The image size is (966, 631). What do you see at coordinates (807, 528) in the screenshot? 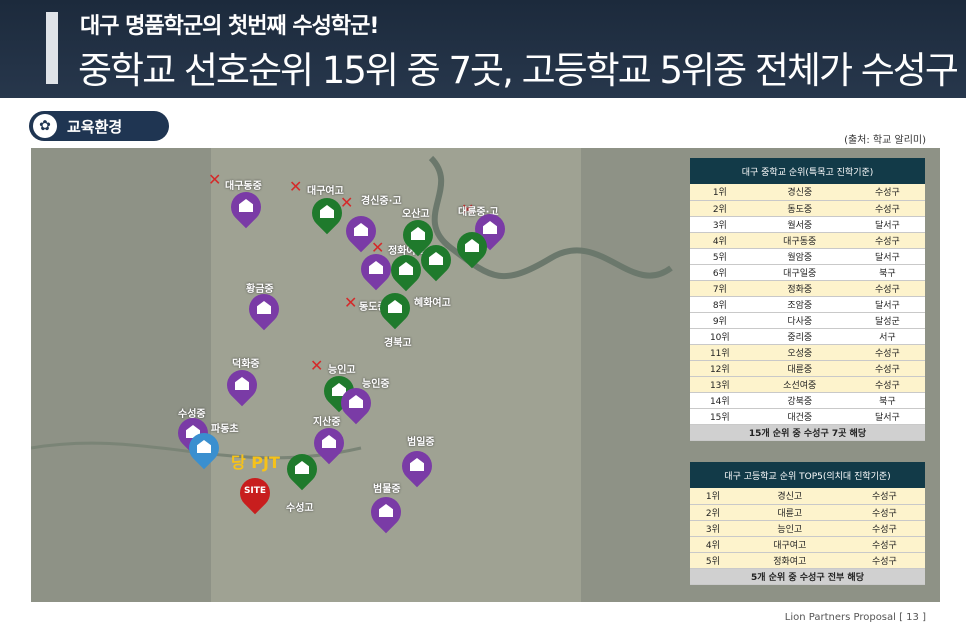
I see `table-row: 3위 능인고 수성구` at bounding box center [807, 528].